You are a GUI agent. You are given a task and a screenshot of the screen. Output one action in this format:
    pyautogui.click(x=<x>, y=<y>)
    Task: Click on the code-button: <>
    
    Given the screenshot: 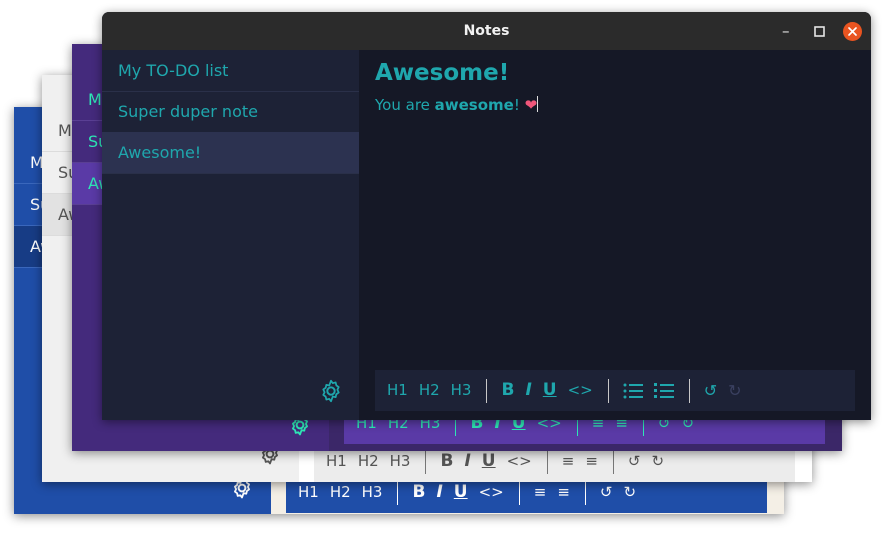 What is the action you would take?
    pyautogui.click(x=580, y=390)
    